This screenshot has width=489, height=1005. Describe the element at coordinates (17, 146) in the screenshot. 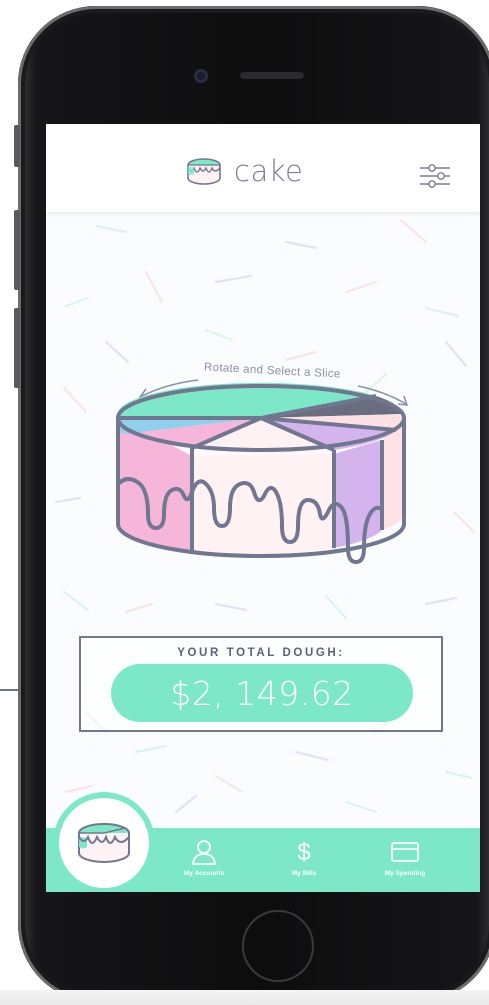

I see `mute-switch` at that location.